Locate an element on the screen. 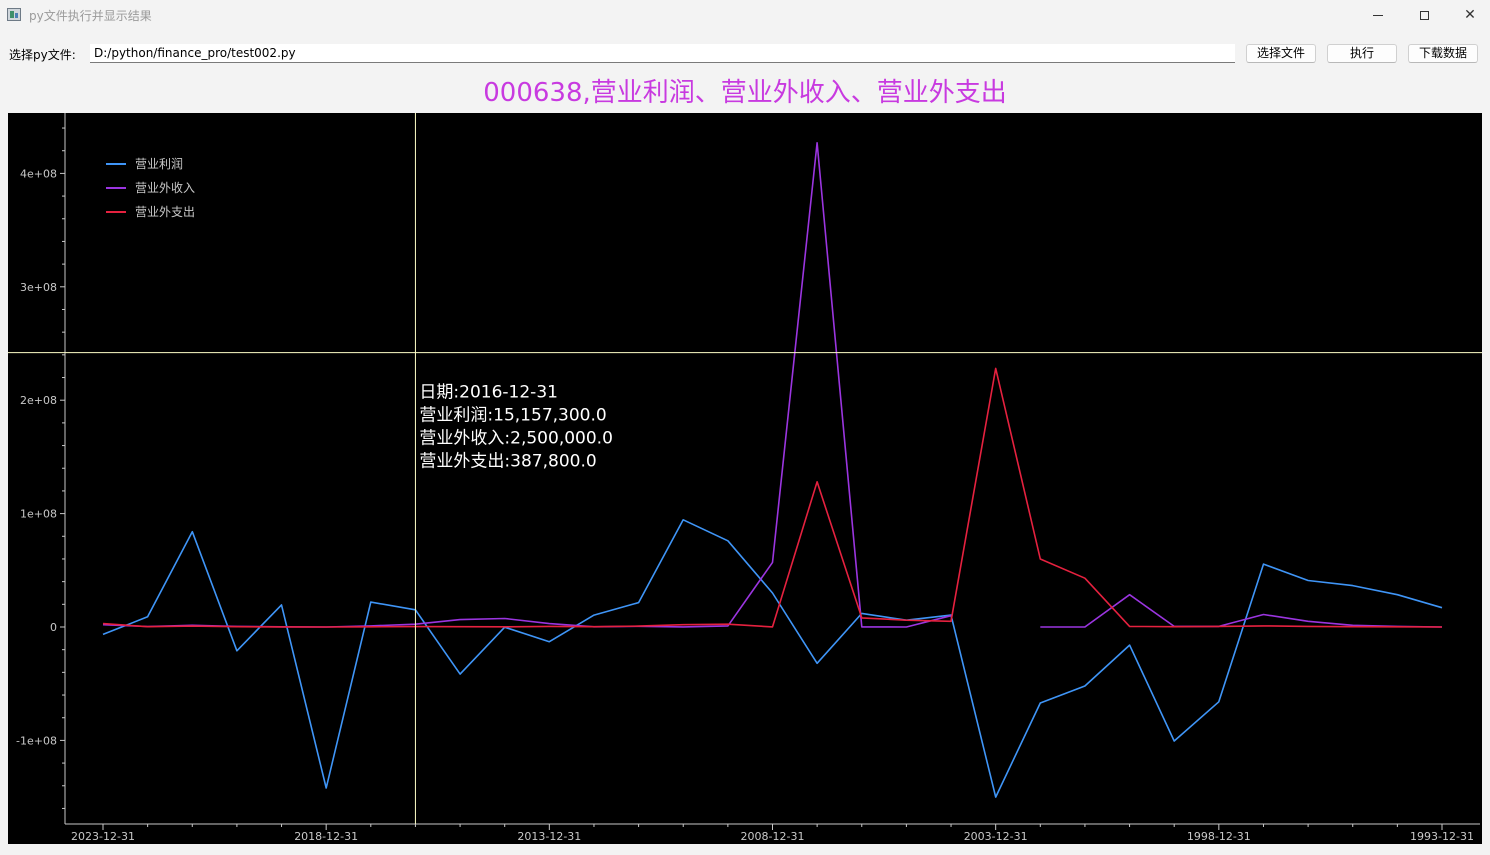  y-tick-label: 1e+08 is located at coordinates (38, 514).